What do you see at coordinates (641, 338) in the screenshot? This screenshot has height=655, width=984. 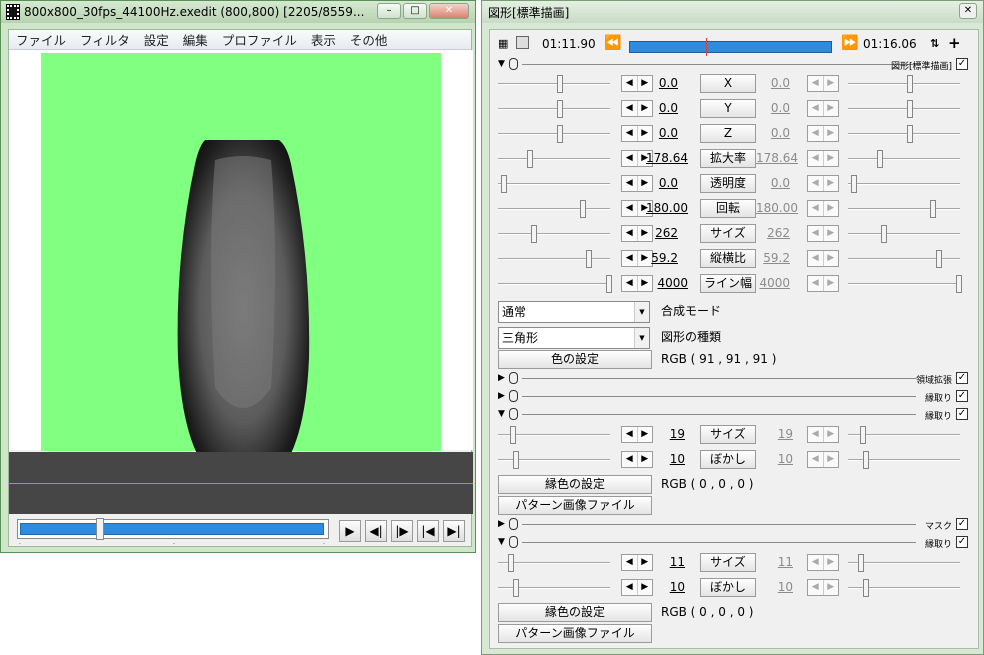 I see `chevron-down-icon: ▼` at bounding box center [641, 338].